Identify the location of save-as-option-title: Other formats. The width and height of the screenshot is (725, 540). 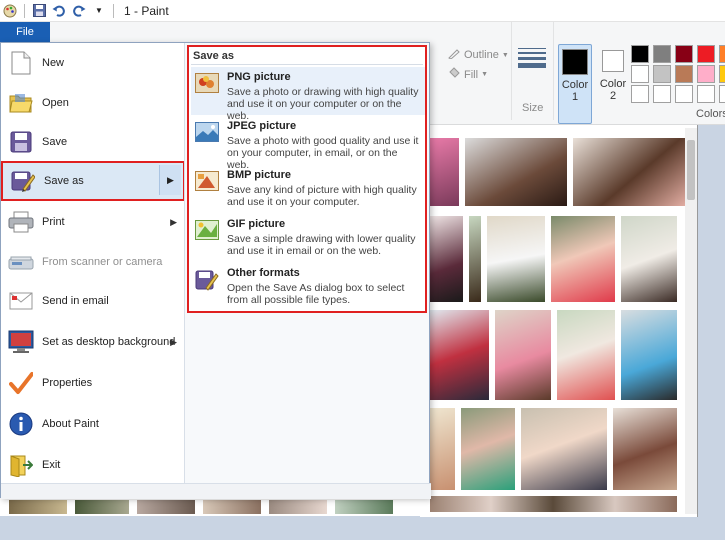
(263, 273).